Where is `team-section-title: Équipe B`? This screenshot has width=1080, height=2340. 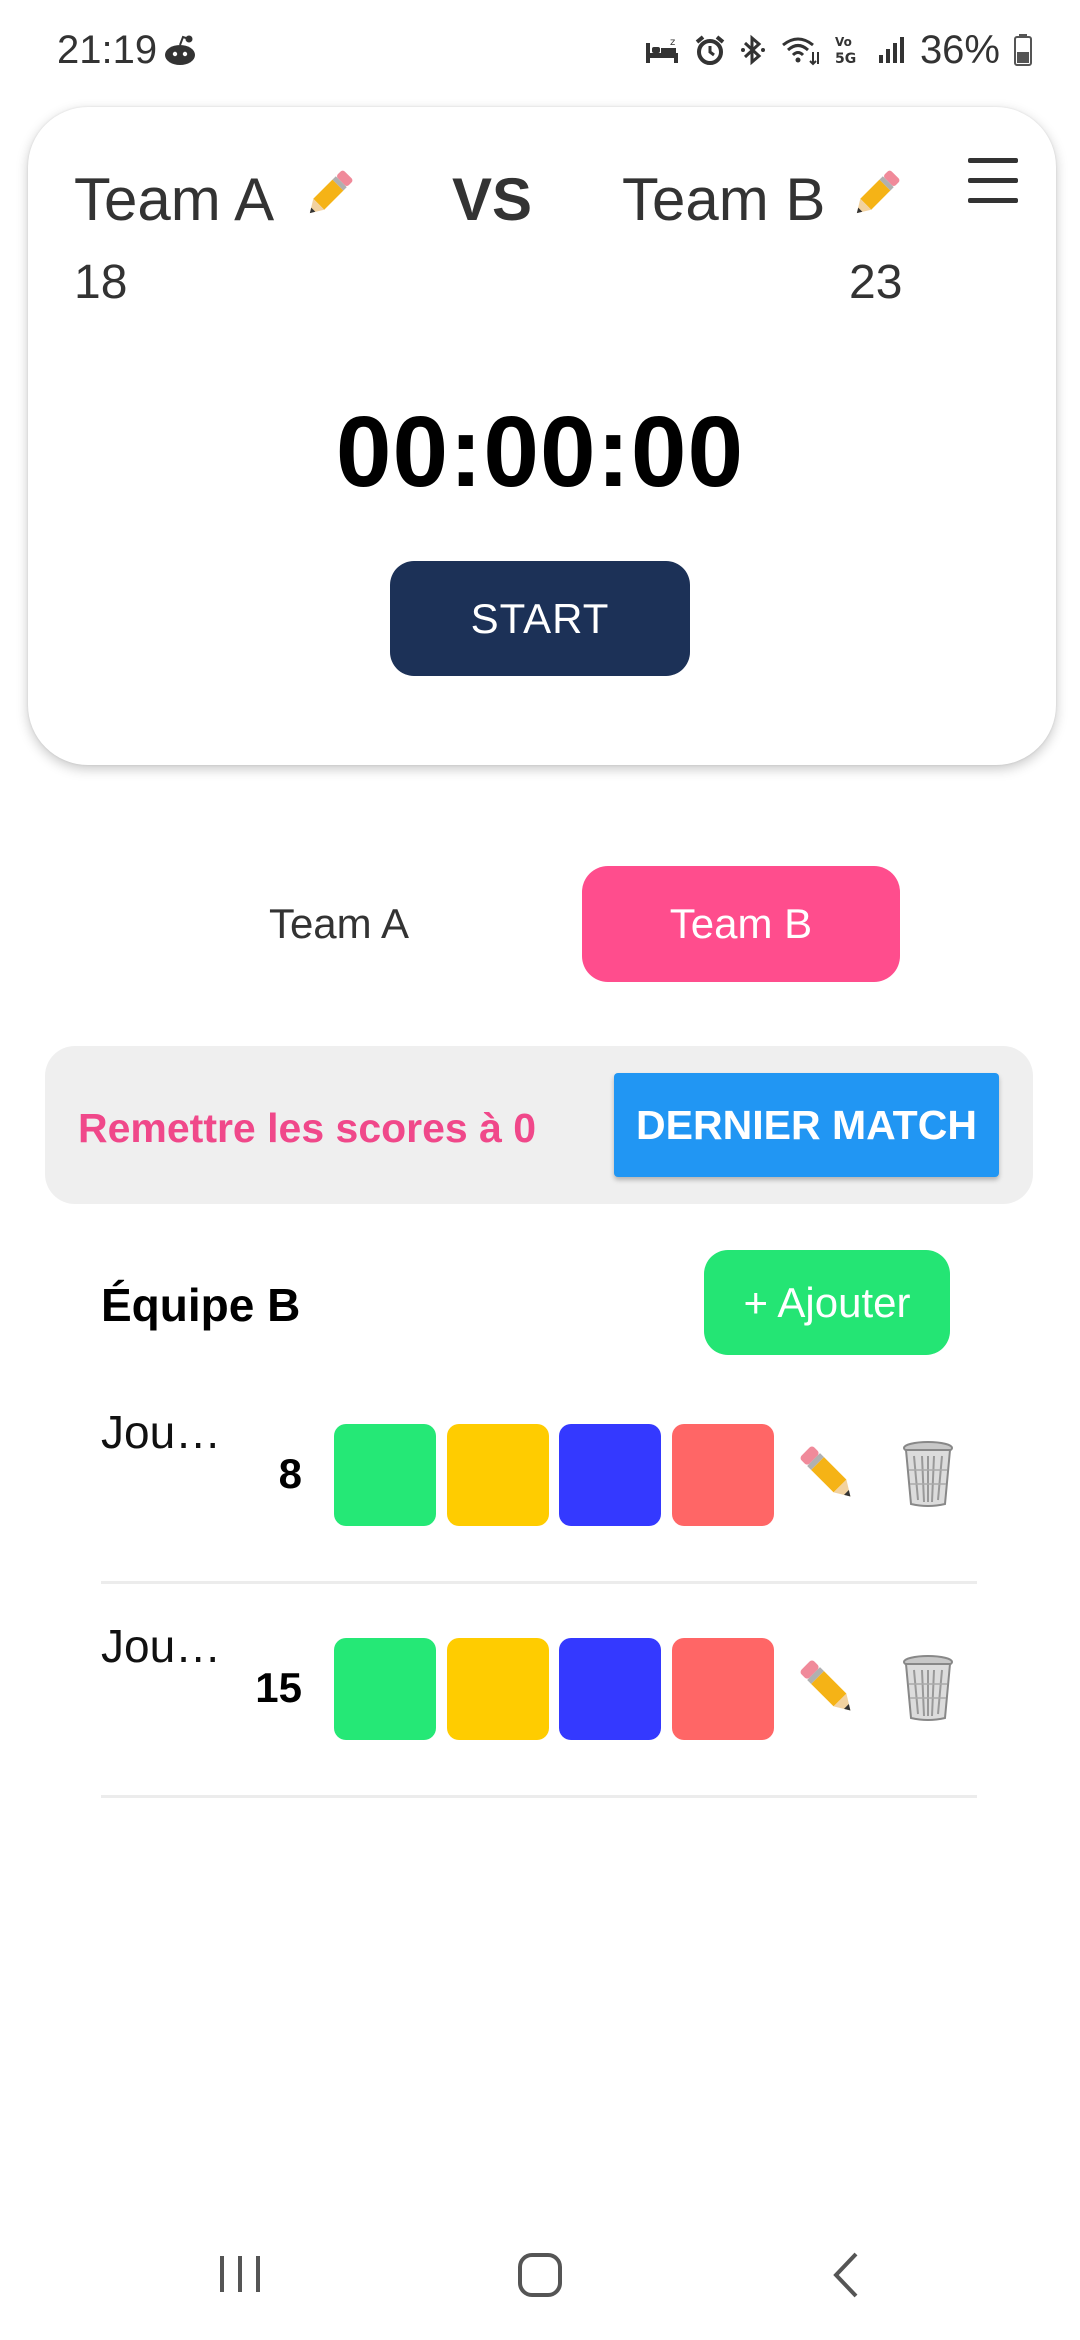 team-section-title: Équipe B is located at coordinates (201, 1305).